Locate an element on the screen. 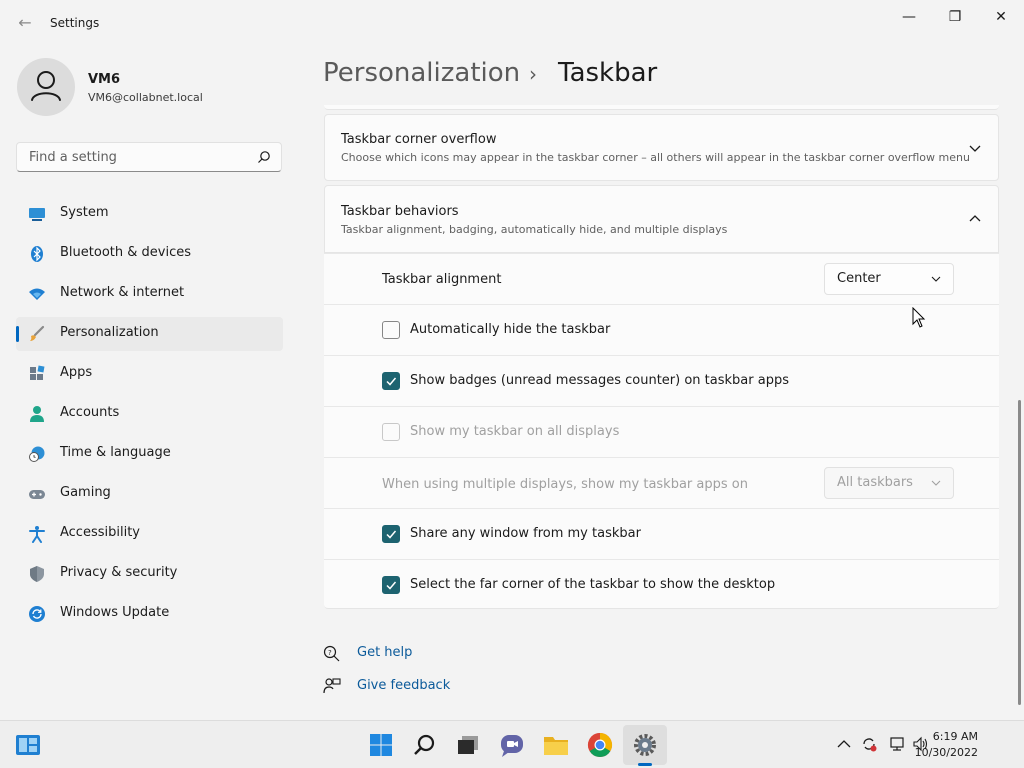 The width and height of the screenshot is (1024, 768). give-feedback-link: Give feedback is located at coordinates (393, 687).